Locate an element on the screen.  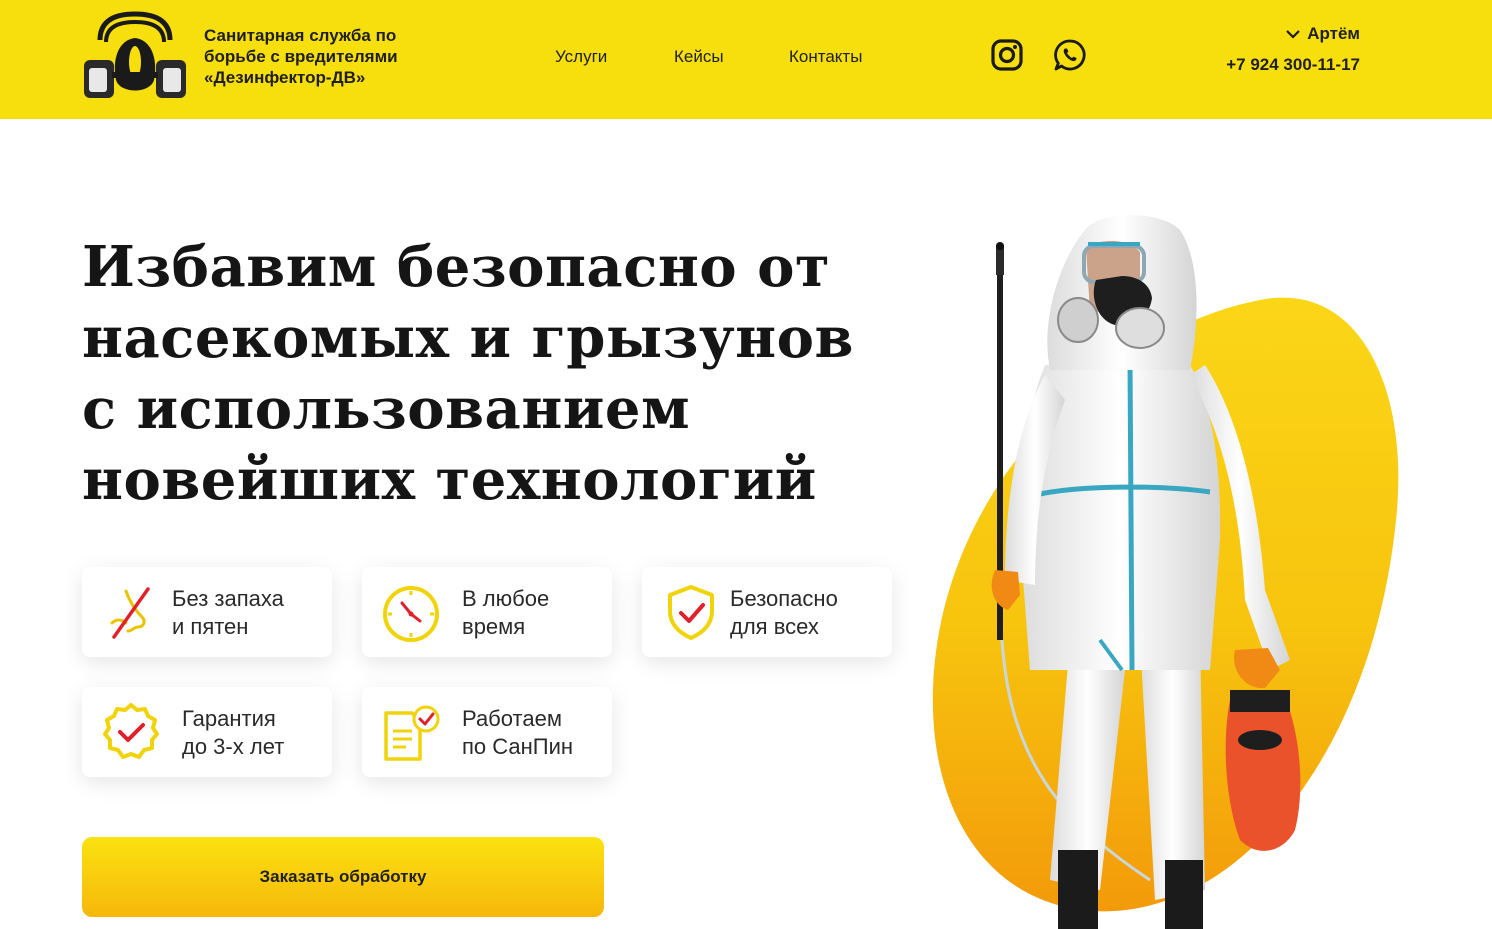
feature-card-no-smell: Без запаха и пятен is located at coordinates (207, 612).